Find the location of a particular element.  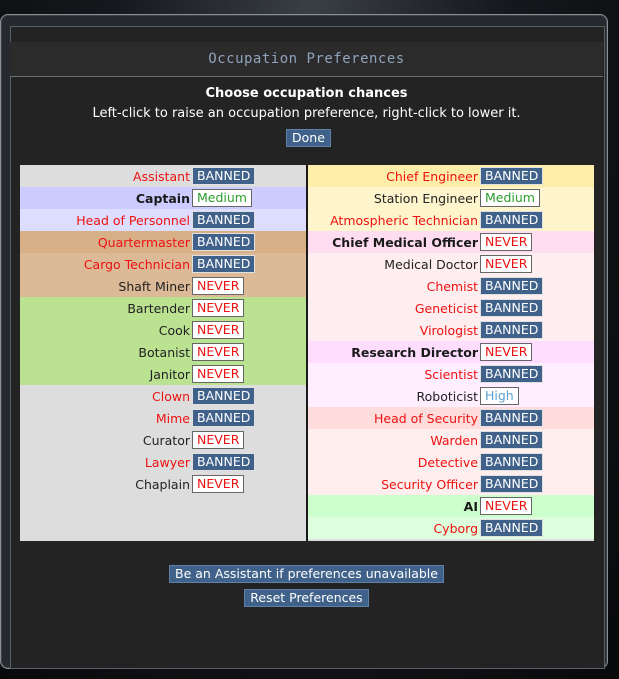

occupation-row: Detective BANNED is located at coordinates (451, 462).